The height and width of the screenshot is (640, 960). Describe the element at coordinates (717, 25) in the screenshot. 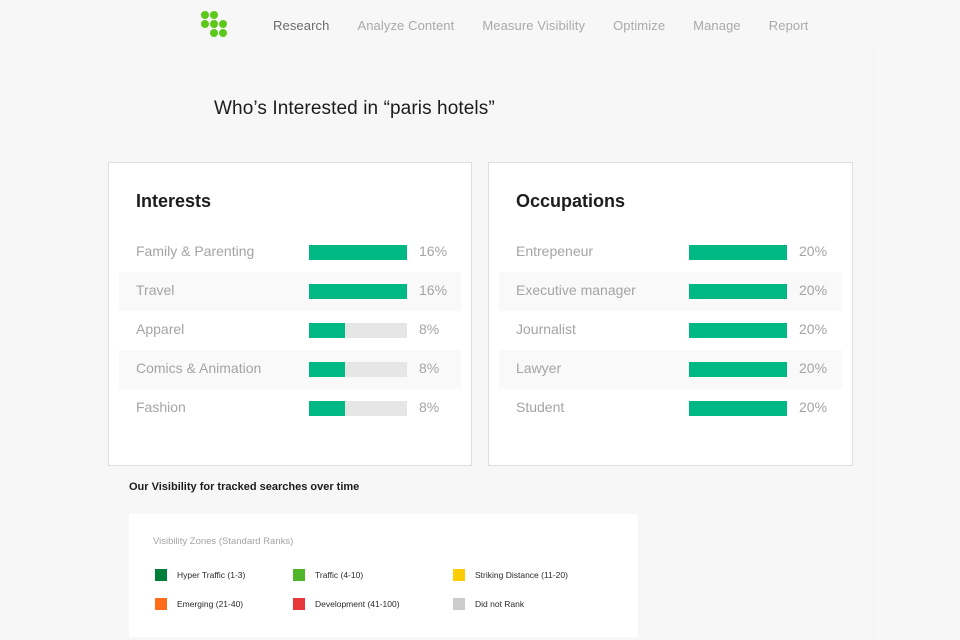

I see `nav-item-manage: Manage` at that location.